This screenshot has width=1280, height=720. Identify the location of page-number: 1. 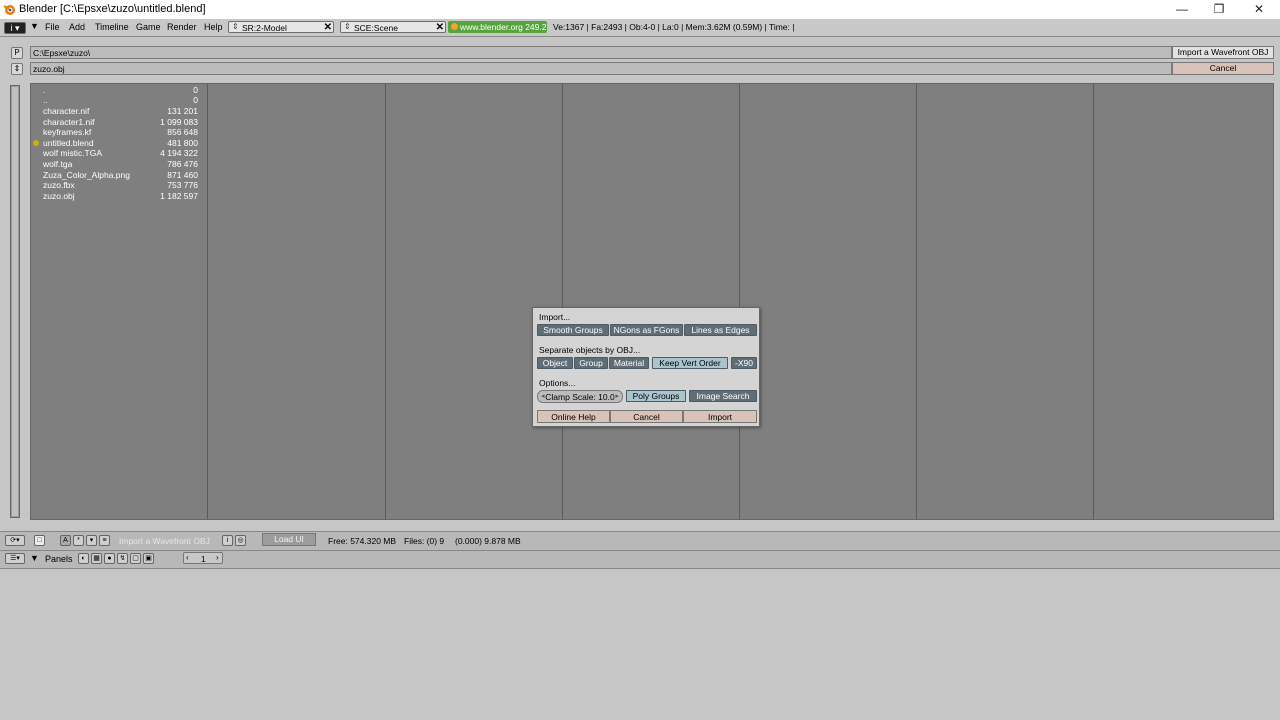
(203, 559).